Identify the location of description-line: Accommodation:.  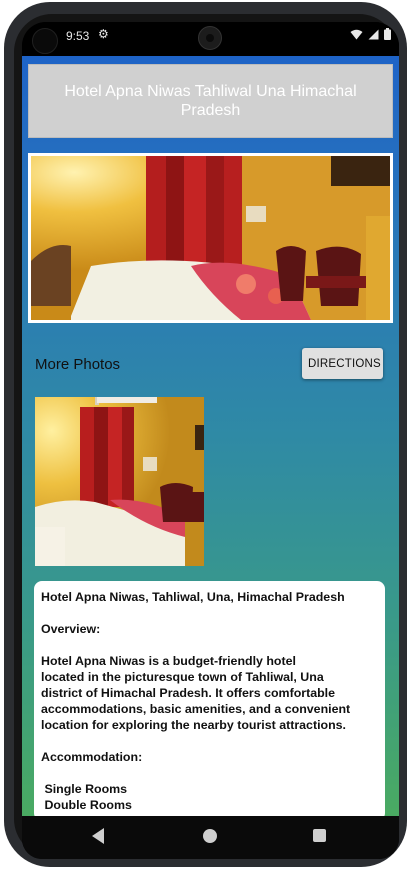
(92, 757).